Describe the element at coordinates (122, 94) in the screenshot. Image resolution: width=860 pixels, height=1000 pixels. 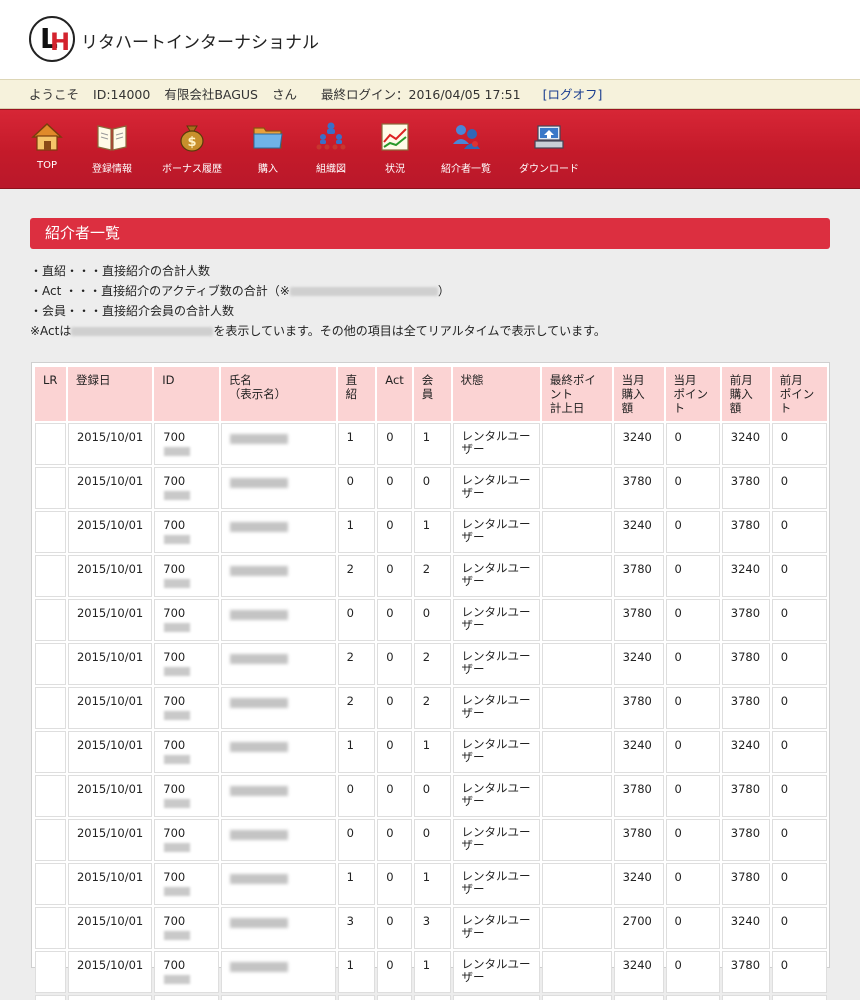
I see `user-id: ID:14000` at that location.